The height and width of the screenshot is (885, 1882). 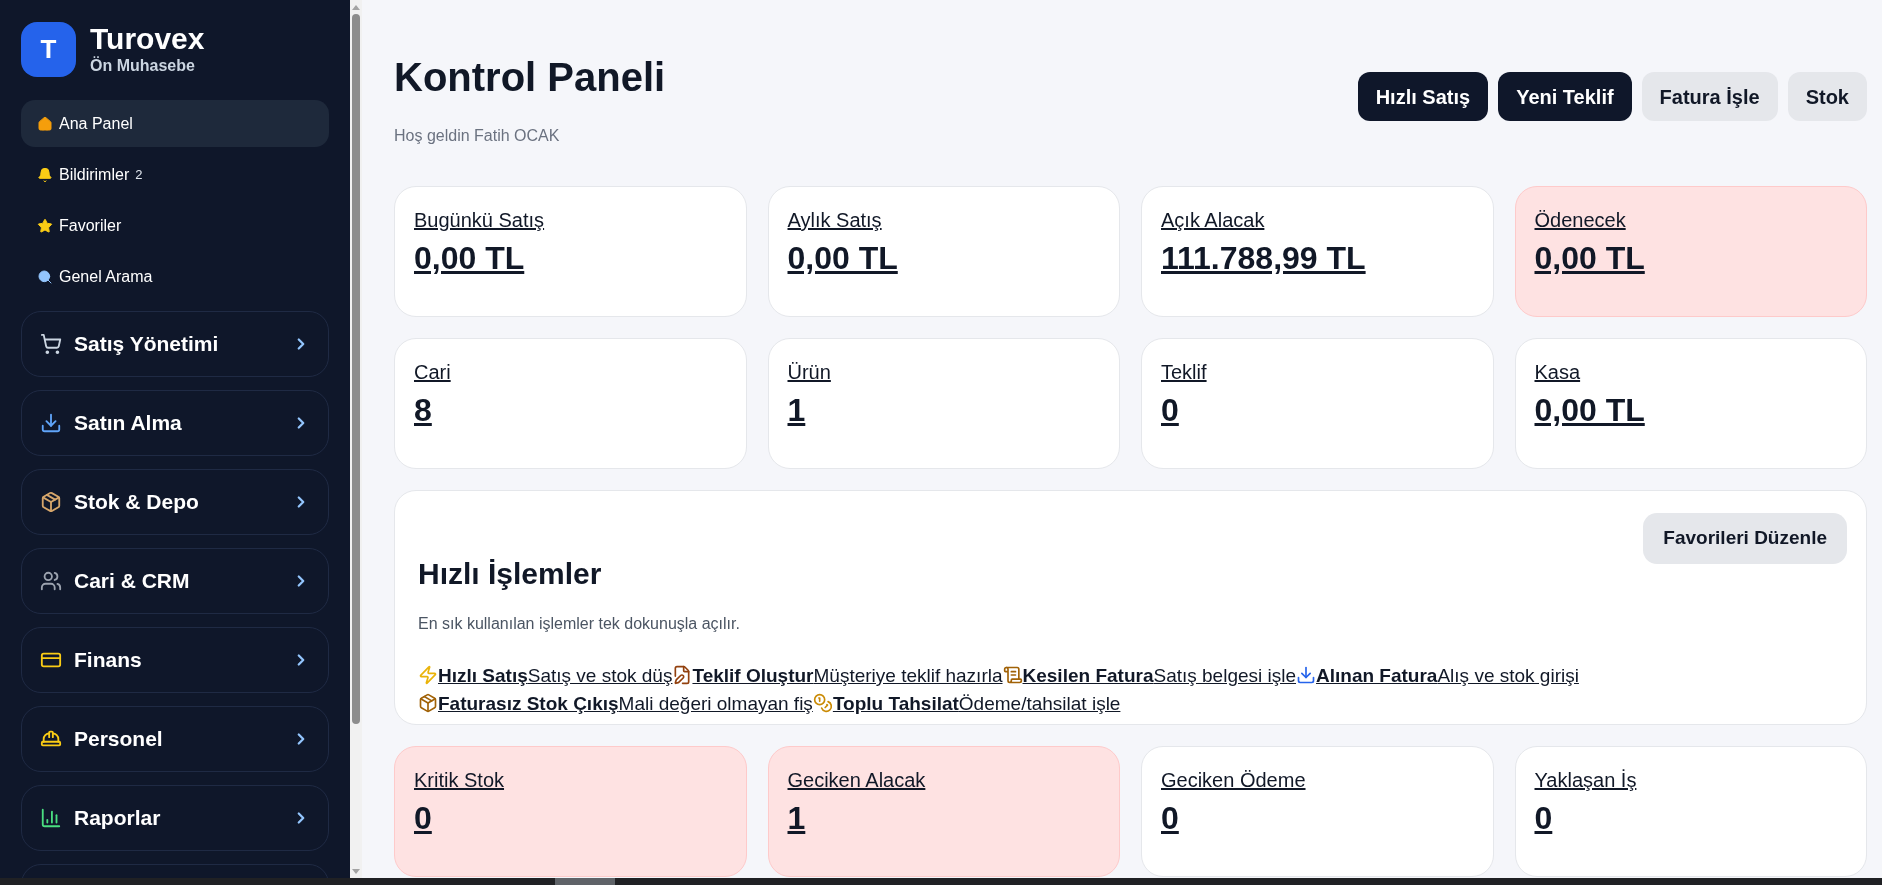 What do you see at coordinates (51, 581) in the screenshot?
I see `people-icon` at bounding box center [51, 581].